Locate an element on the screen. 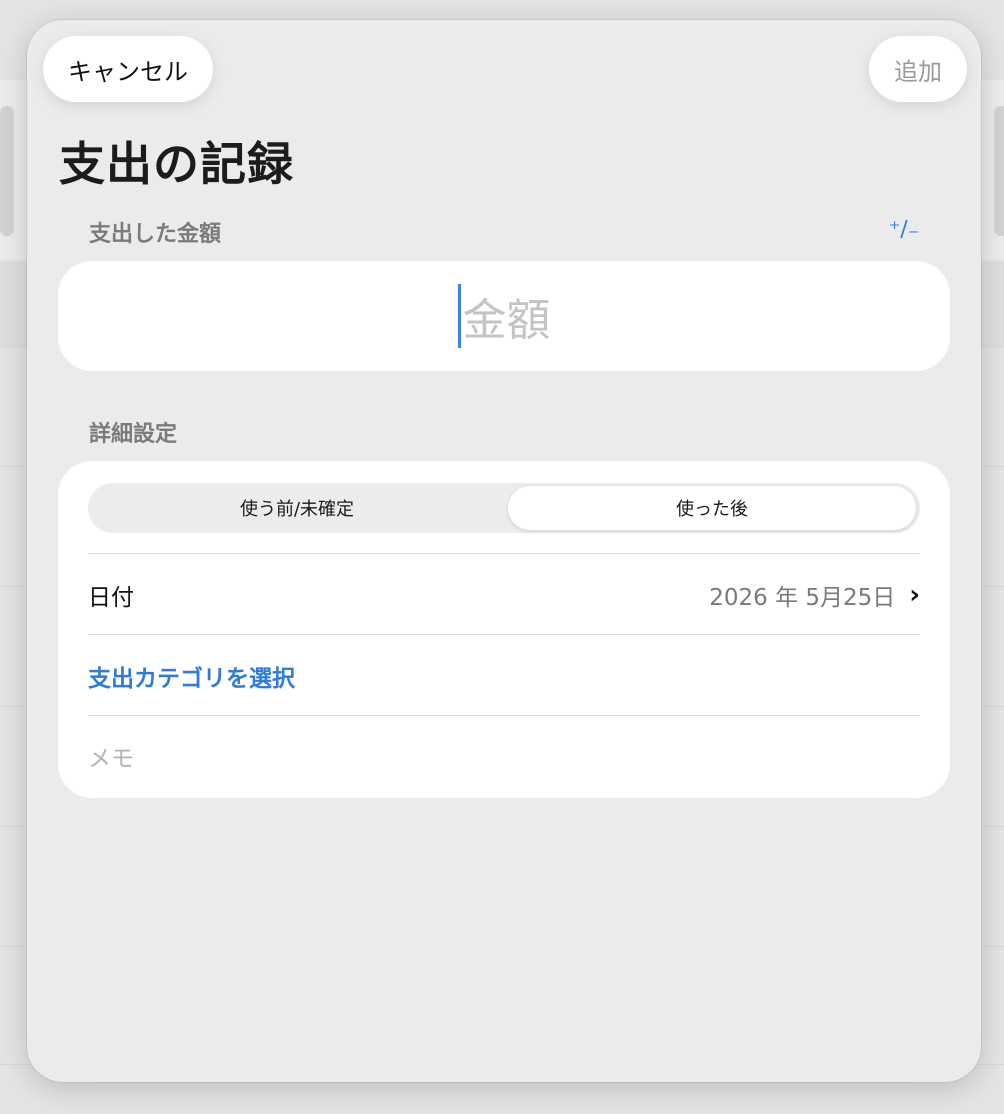  segment-before-use: 使う前/未確定 is located at coordinates (297, 508).